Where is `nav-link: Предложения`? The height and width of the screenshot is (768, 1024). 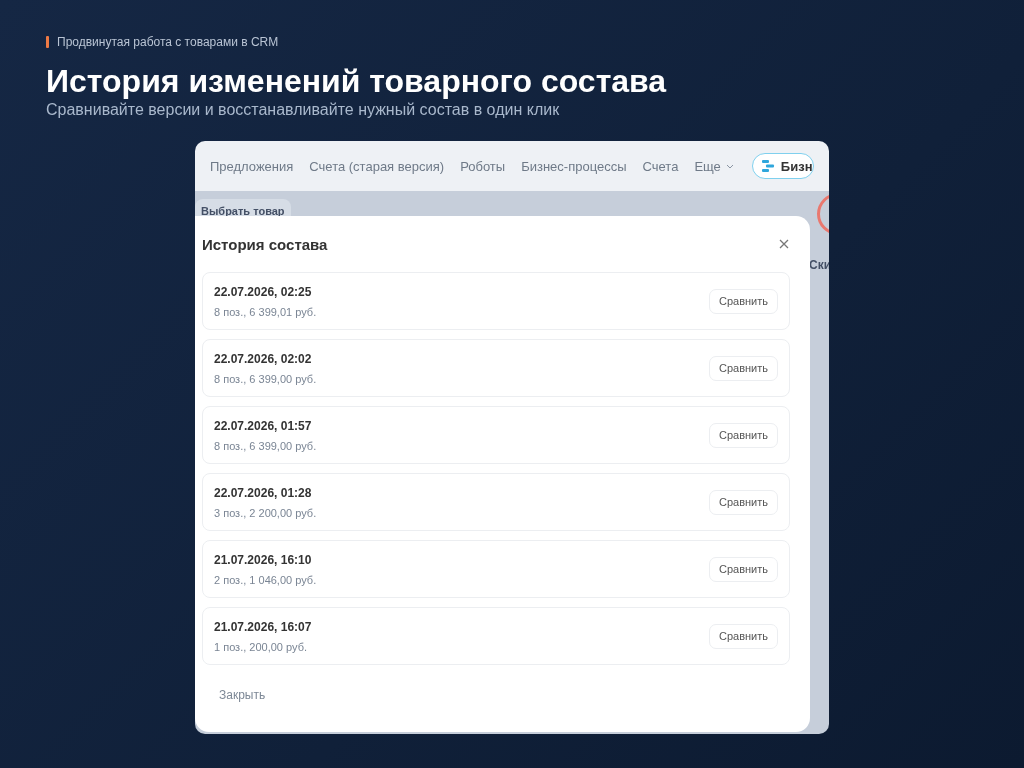
nav-link: Предложения is located at coordinates (252, 166).